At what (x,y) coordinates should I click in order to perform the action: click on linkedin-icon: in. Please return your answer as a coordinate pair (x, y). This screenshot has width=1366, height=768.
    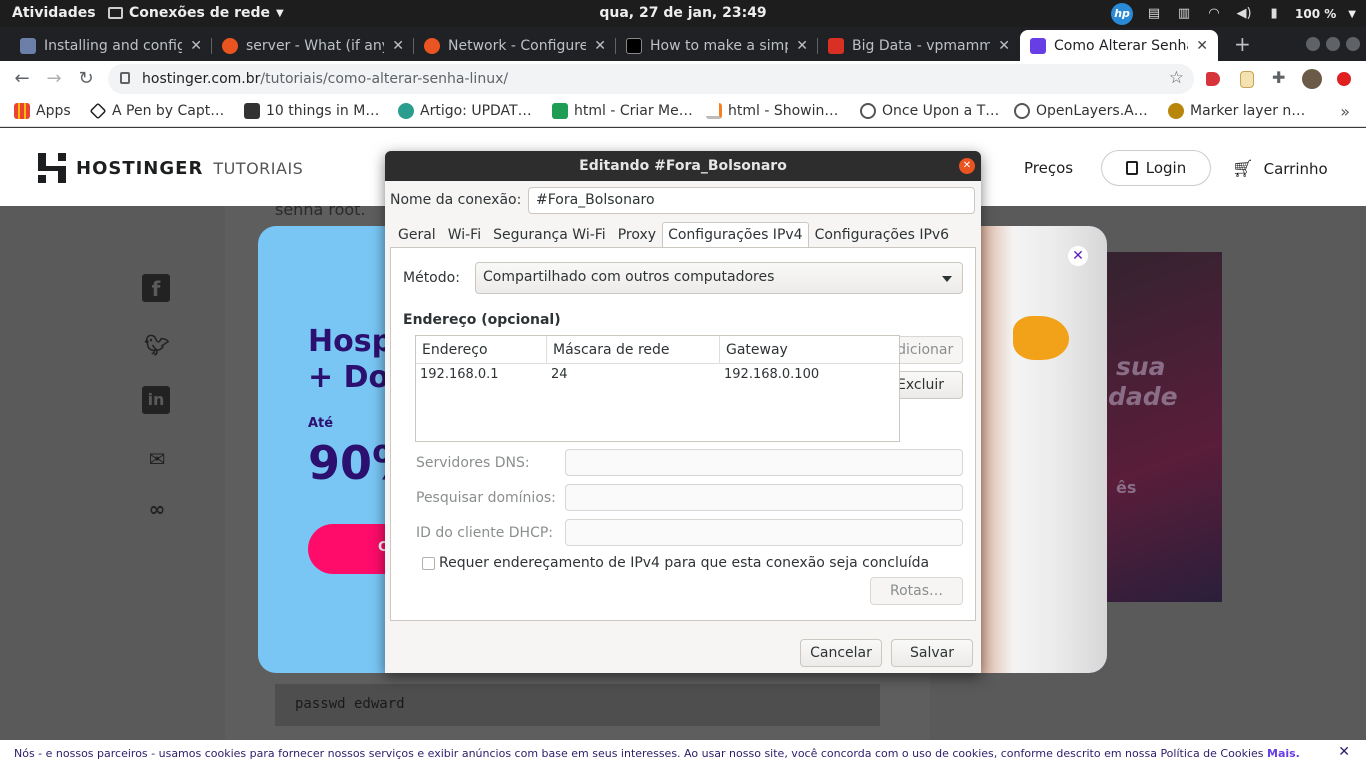
    Looking at the image, I should click on (156, 400).